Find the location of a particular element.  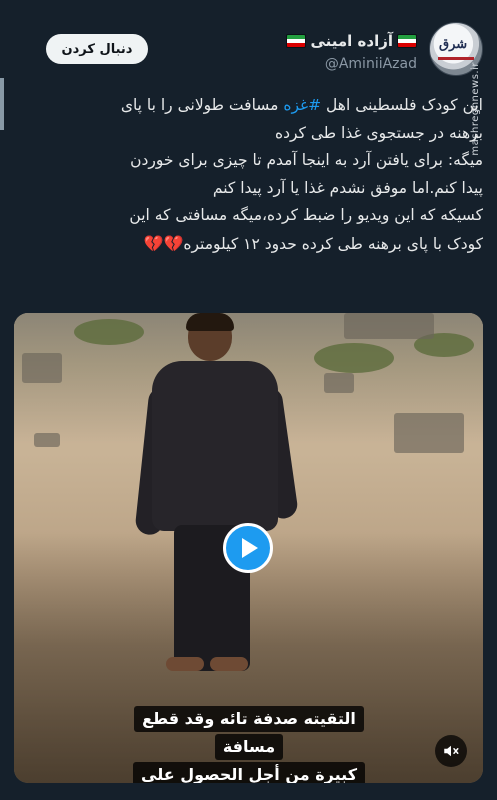

caption-line: التقيته صدفة تائه وقد قطع is located at coordinates (249, 719).